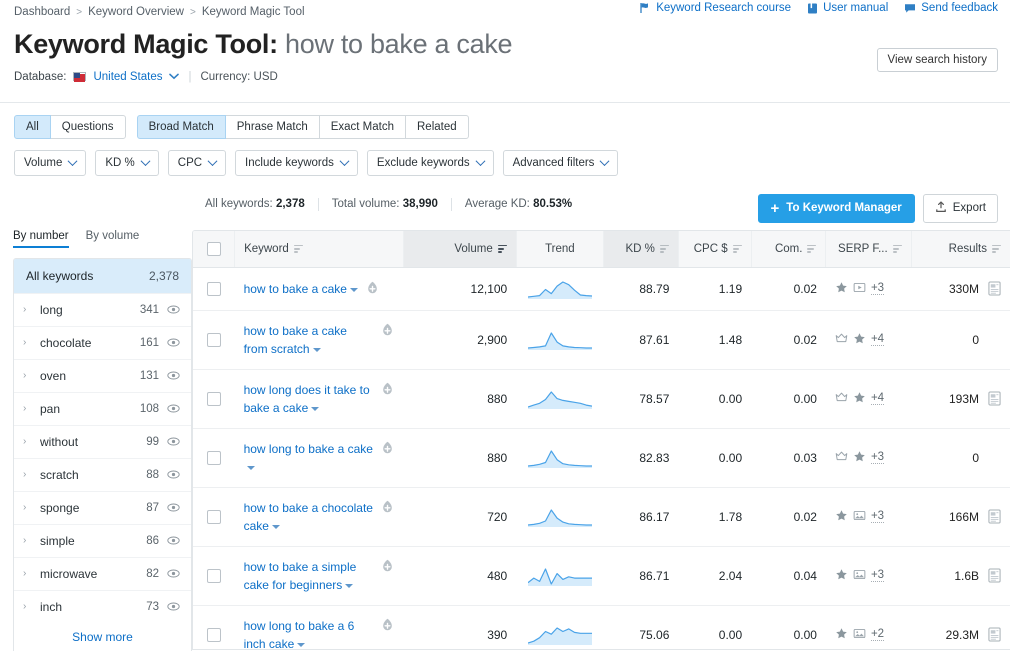 The width and height of the screenshot is (1010, 651). I want to click on filter-include-keywords: Include keywords, so click(296, 162).